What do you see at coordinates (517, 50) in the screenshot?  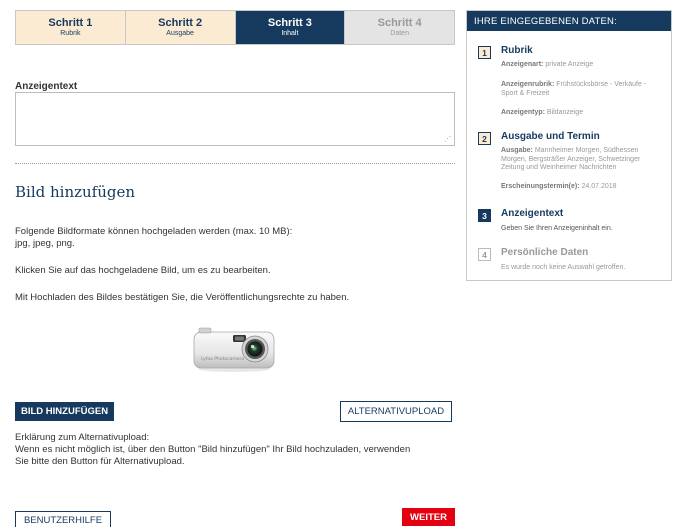 I see `sidebar-step-1-title: Rubrik` at bounding box center [517, 50].